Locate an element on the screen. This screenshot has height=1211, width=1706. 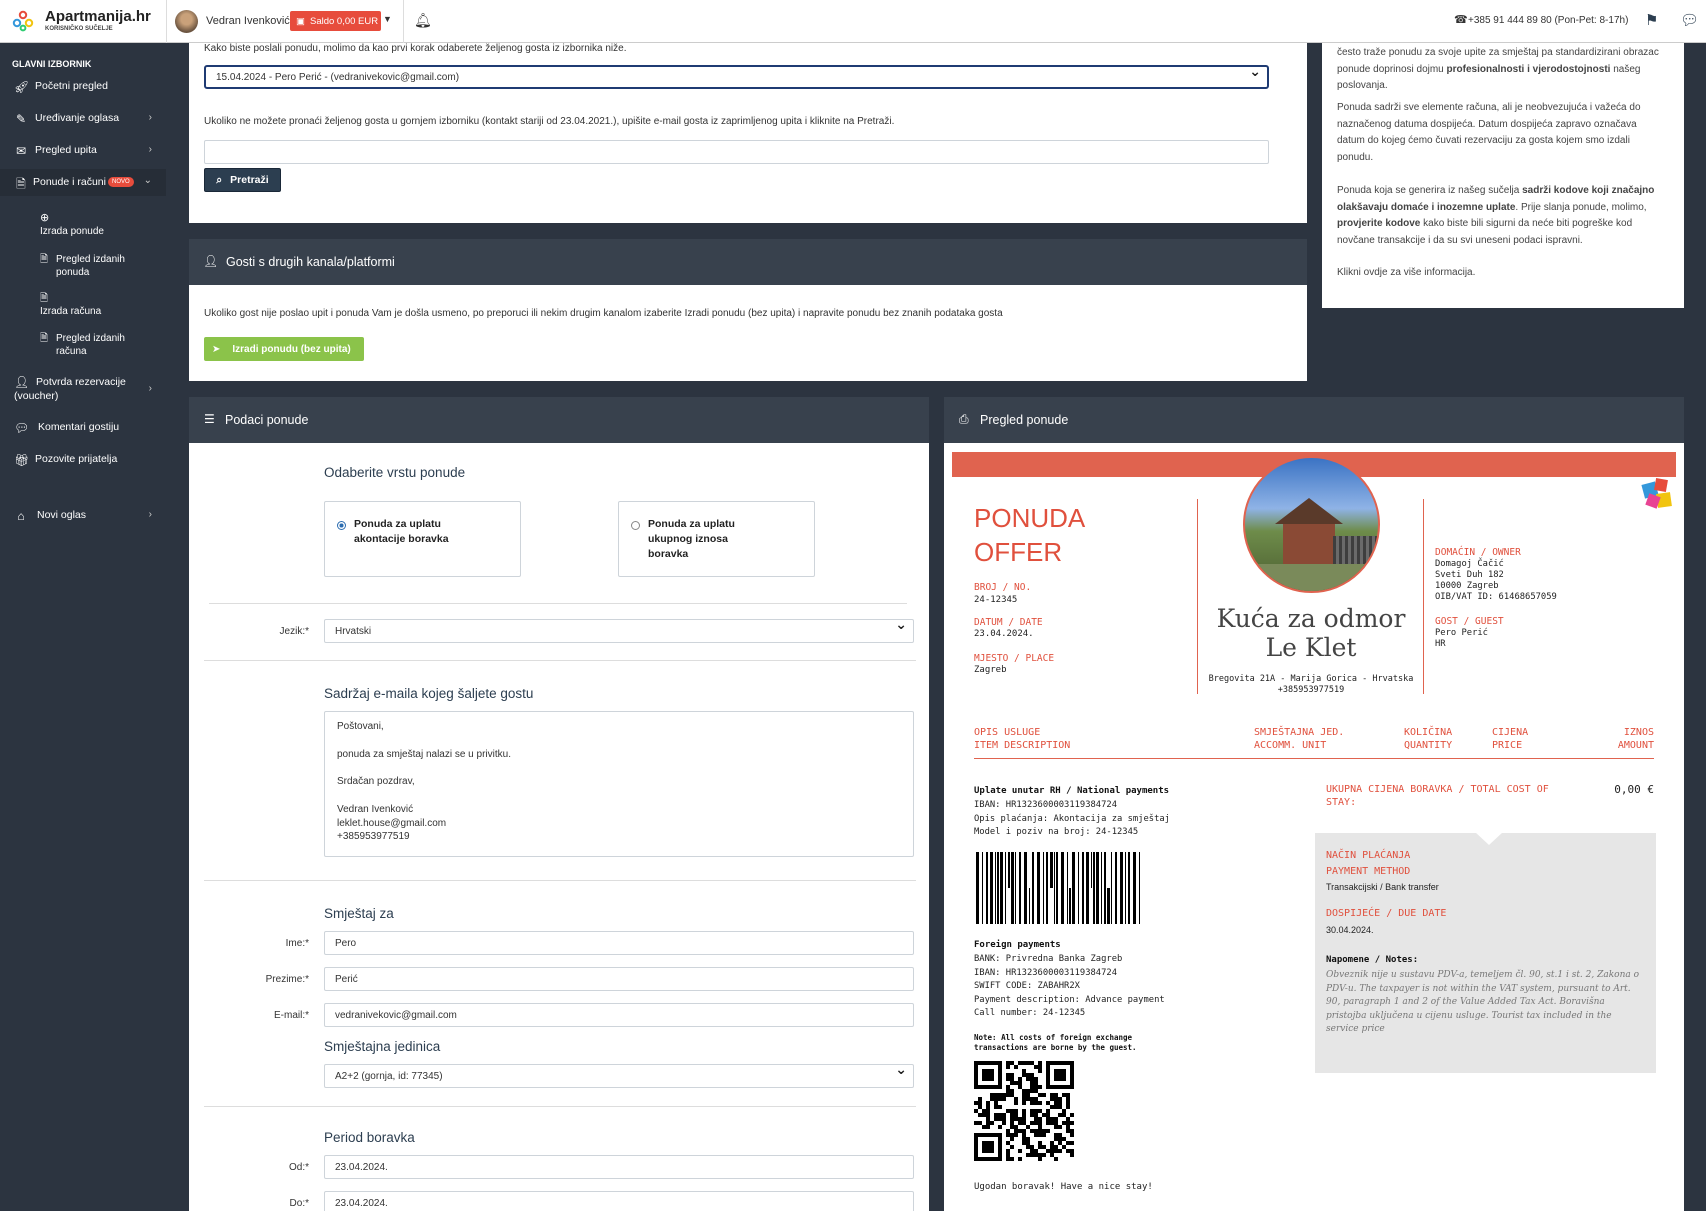
foreign-payment-line: BANK: Privredna Banka Zagreb is located at coordinates (1048, 959).